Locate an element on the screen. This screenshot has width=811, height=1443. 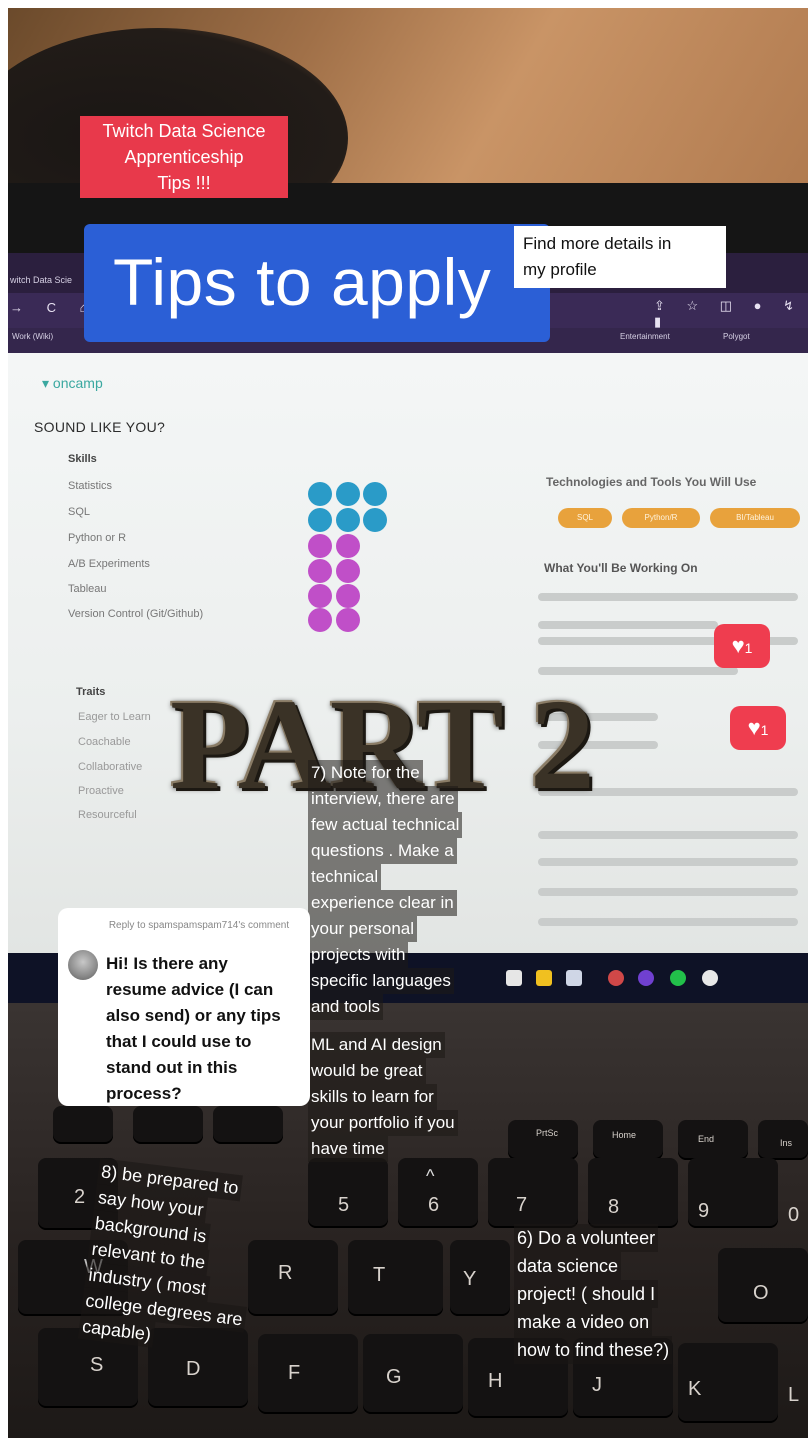
caption-line: 7) Note for the is located at coordinates (365, 773).